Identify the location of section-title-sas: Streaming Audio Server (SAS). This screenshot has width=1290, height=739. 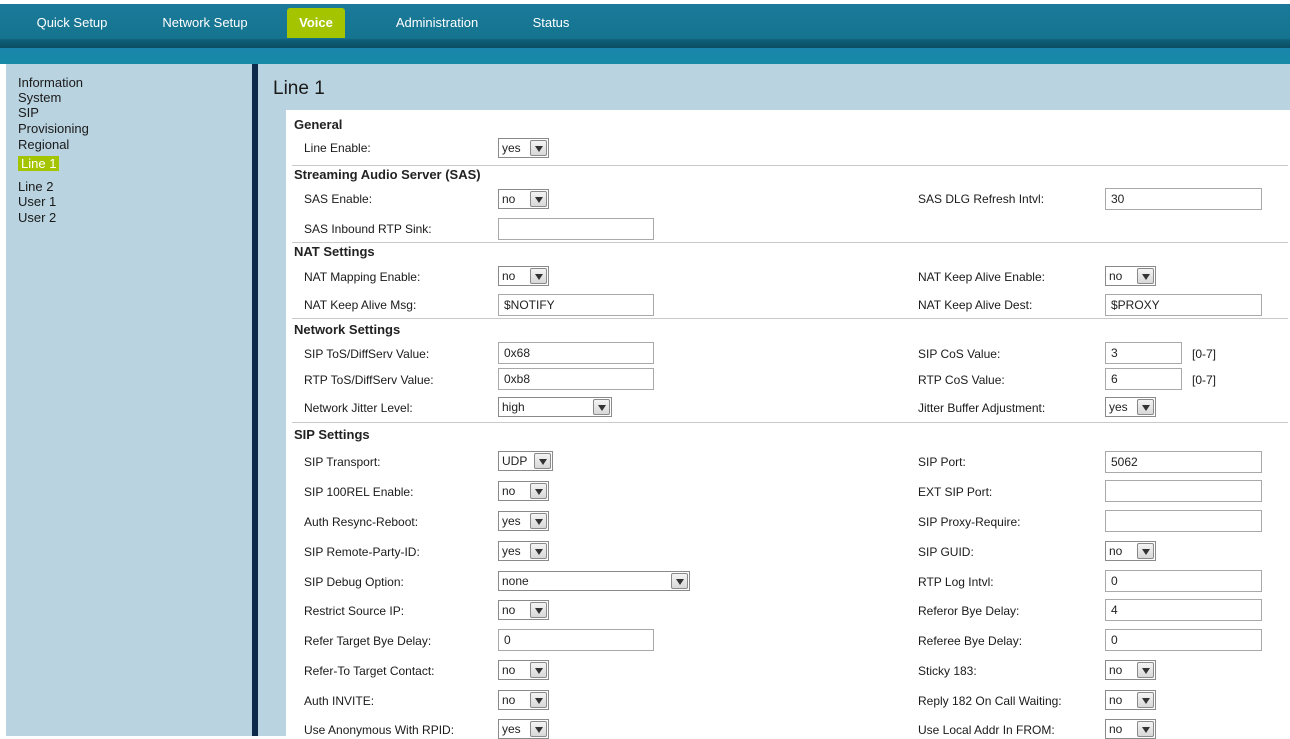
(387, 174).